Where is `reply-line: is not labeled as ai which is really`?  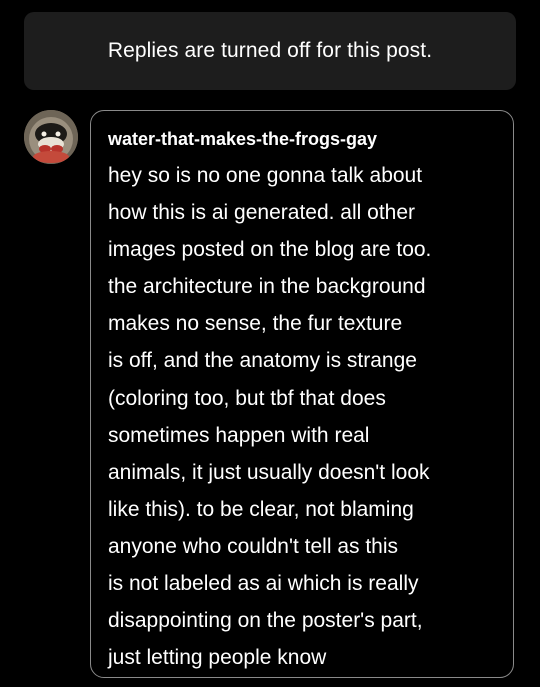 reply-line: is not labeled as ai which is really is located at coordinates (263, 584).